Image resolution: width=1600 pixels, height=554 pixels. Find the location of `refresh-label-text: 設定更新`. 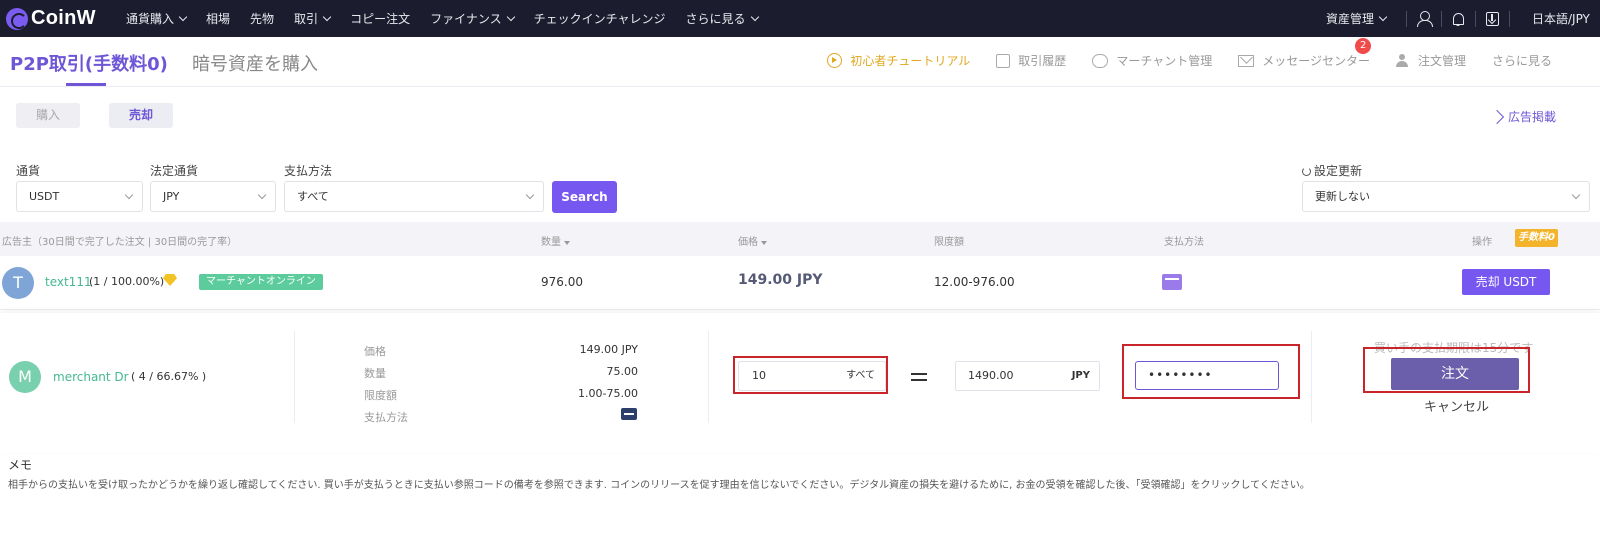

refresh-label-text: 設定更新 is located at coordinates (1338, 171).